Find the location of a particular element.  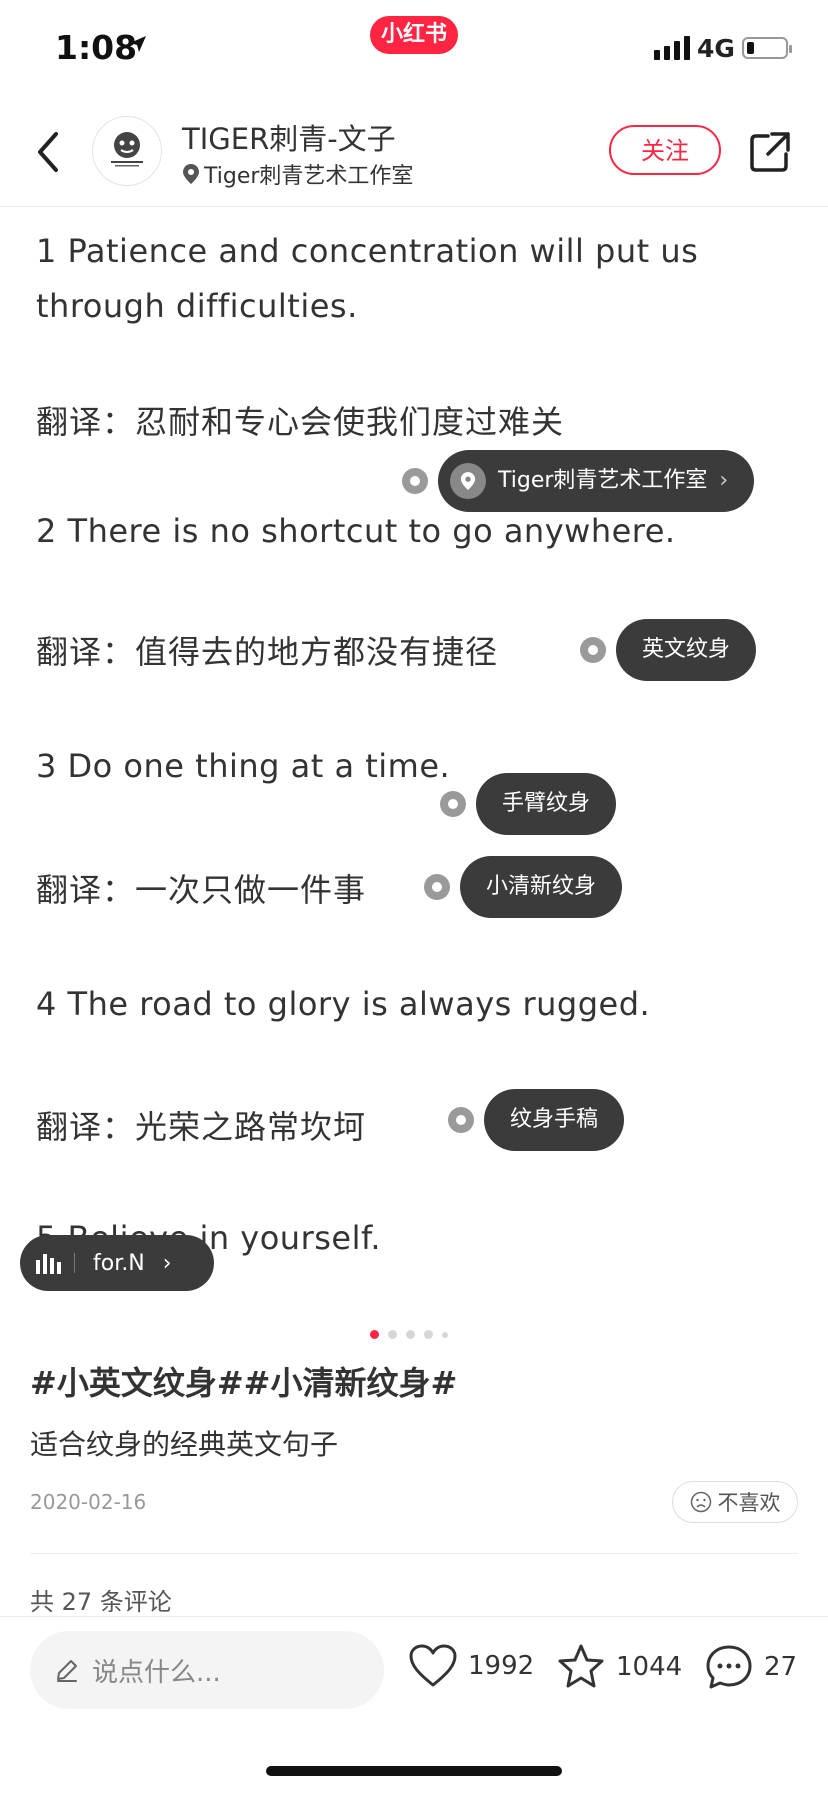

page-dot-active is located at coordinates (374, 1334).